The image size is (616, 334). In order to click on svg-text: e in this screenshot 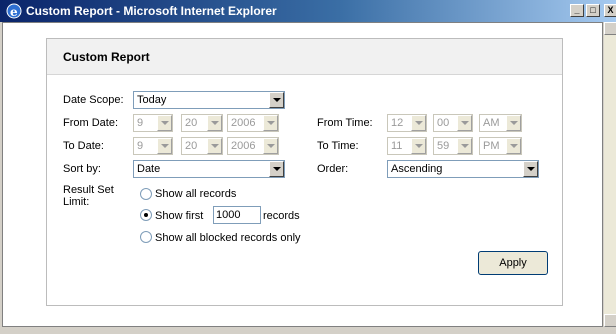, I will do `click(14, 12)`.